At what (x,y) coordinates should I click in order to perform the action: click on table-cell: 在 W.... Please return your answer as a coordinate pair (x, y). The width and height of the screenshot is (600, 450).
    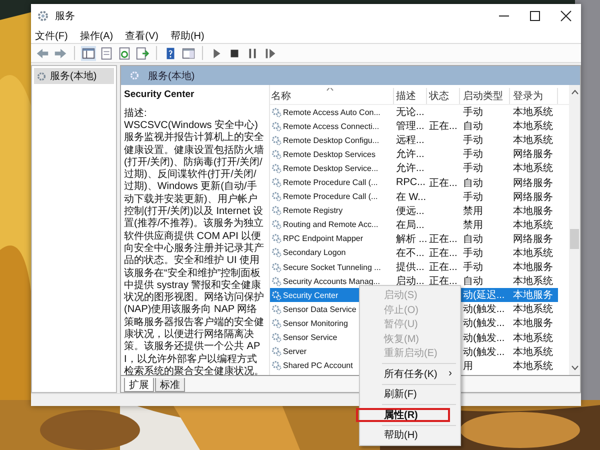
    Looking at the image, I should click on (411, 197).